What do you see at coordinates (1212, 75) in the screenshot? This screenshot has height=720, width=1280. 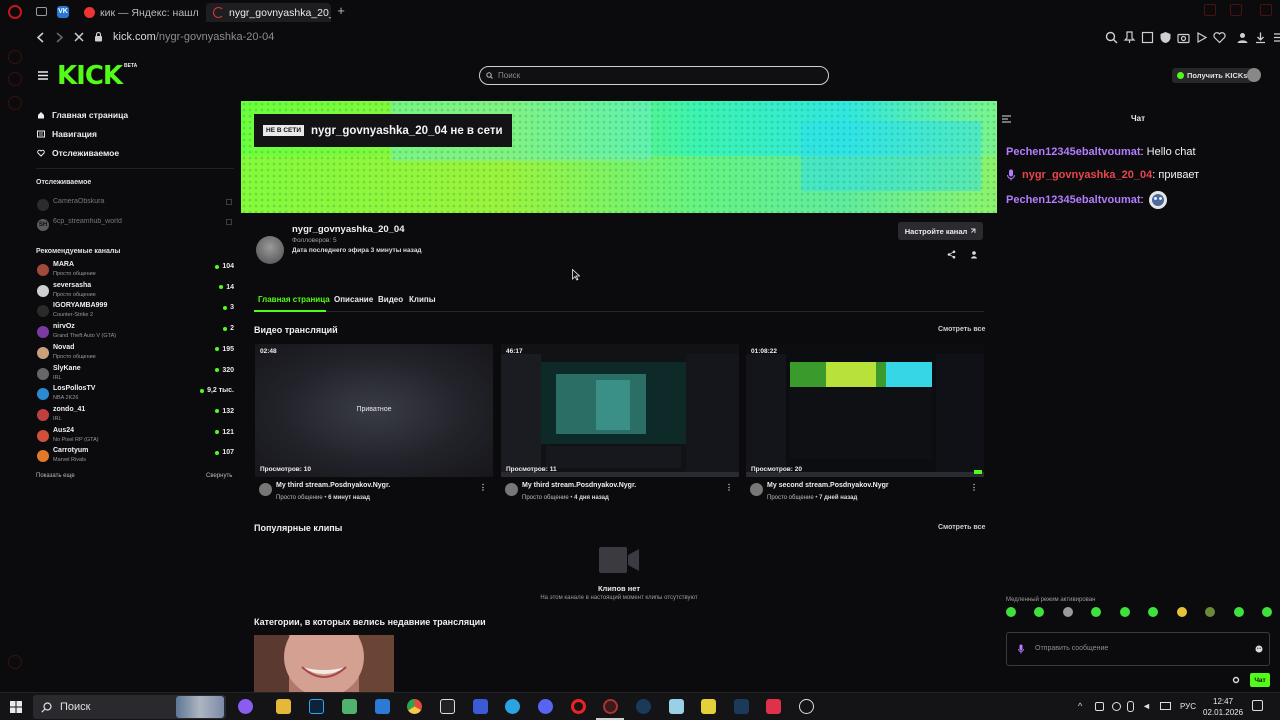 I see `get-kicks-button: Получить KICKs` at bounding box center [1212, 75].